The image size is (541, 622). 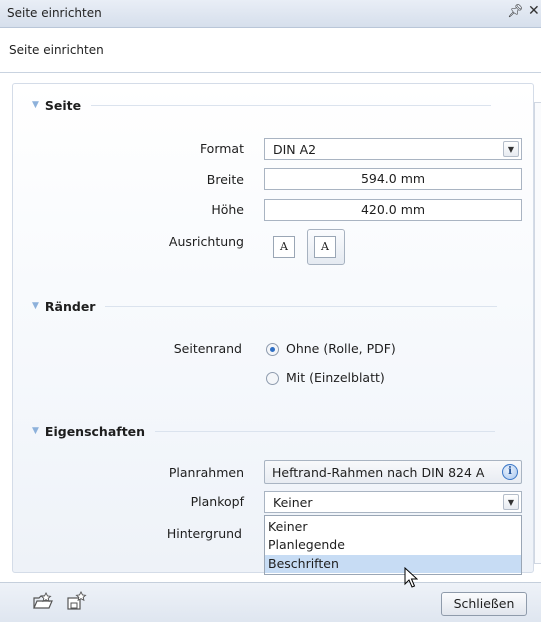 What do you see at coordinates (270, 14) in the screenshot?
I see `title-bar: Seite einrichten 📌︎ ✕` at bounding box center [270, 14].